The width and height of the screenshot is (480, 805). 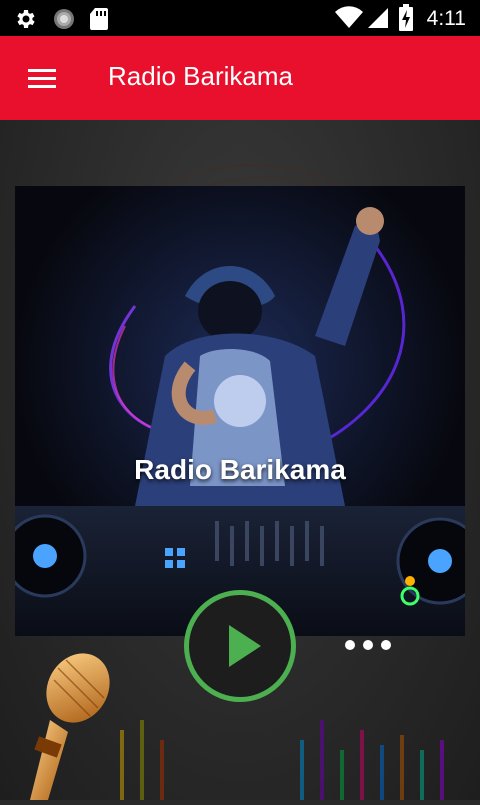 I want to click on app-bar: Radio Barikama, so click(x=240, y=78).